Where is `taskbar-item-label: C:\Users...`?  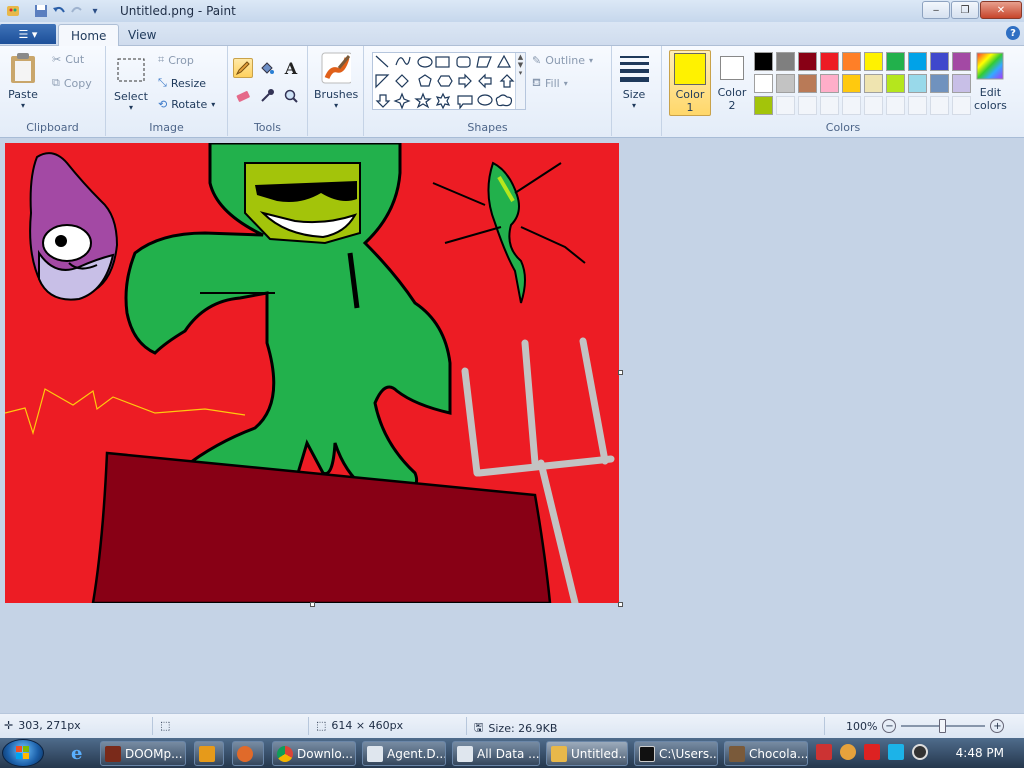
taskbar-item-label: C:\Users... is located at coordinates (688, 753).